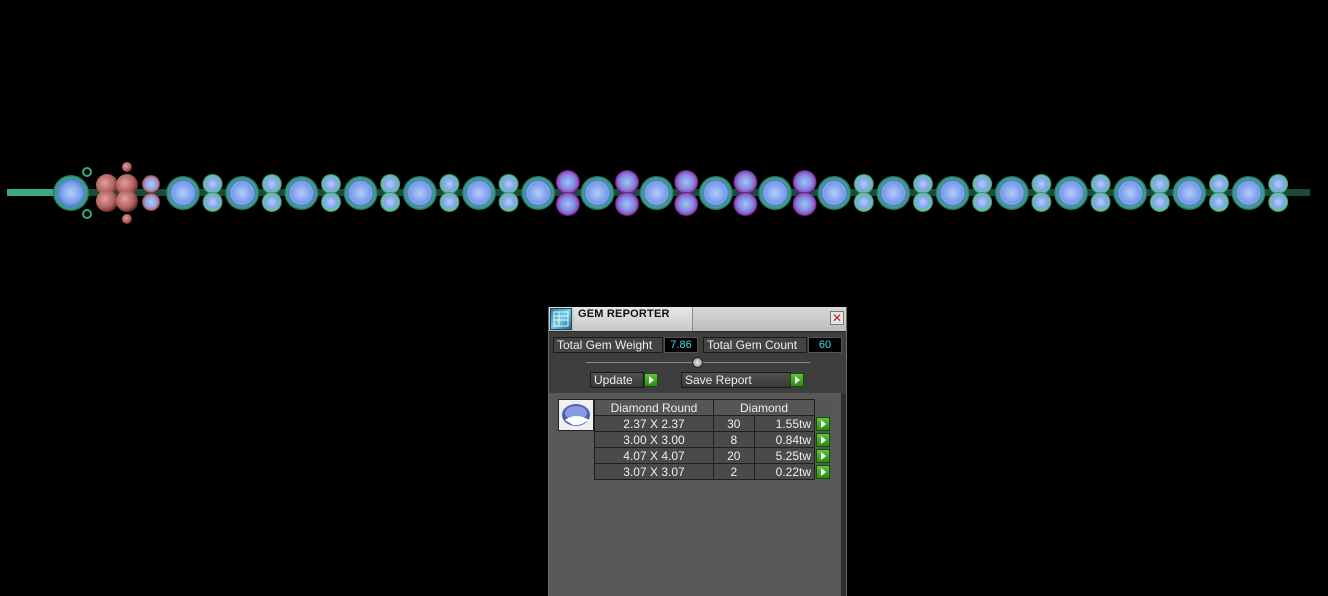 This screenshot has width=1328, height=596. Describe the element at coordinates (654, 439) in the screenshot. I see `row-size: 3.00 X 3.00` at that location.